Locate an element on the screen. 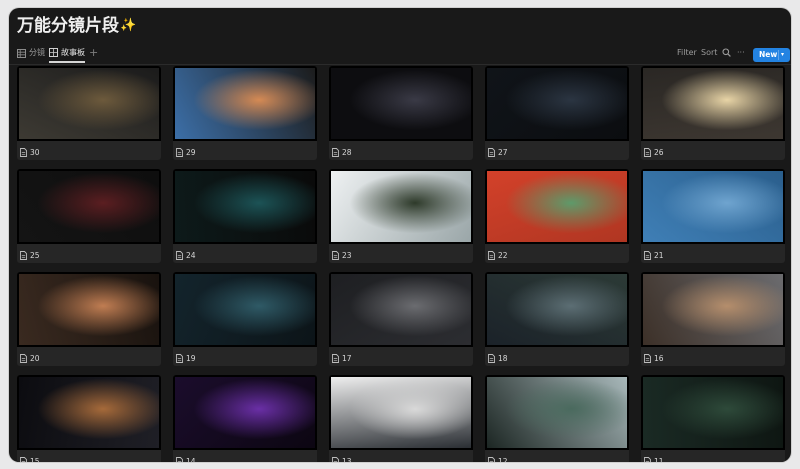 The height and width of the screenshot is (469, 800). gallery-card: 23 is located at coordinates (401, 216).